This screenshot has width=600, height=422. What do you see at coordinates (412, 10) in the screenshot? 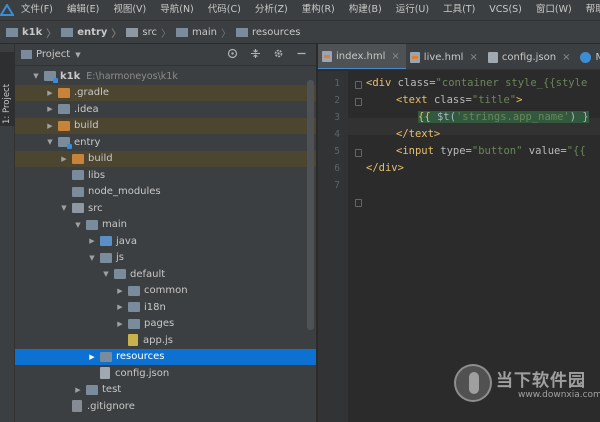
I see `menu-run: 运行(U)` at bounding box center [412, 10].